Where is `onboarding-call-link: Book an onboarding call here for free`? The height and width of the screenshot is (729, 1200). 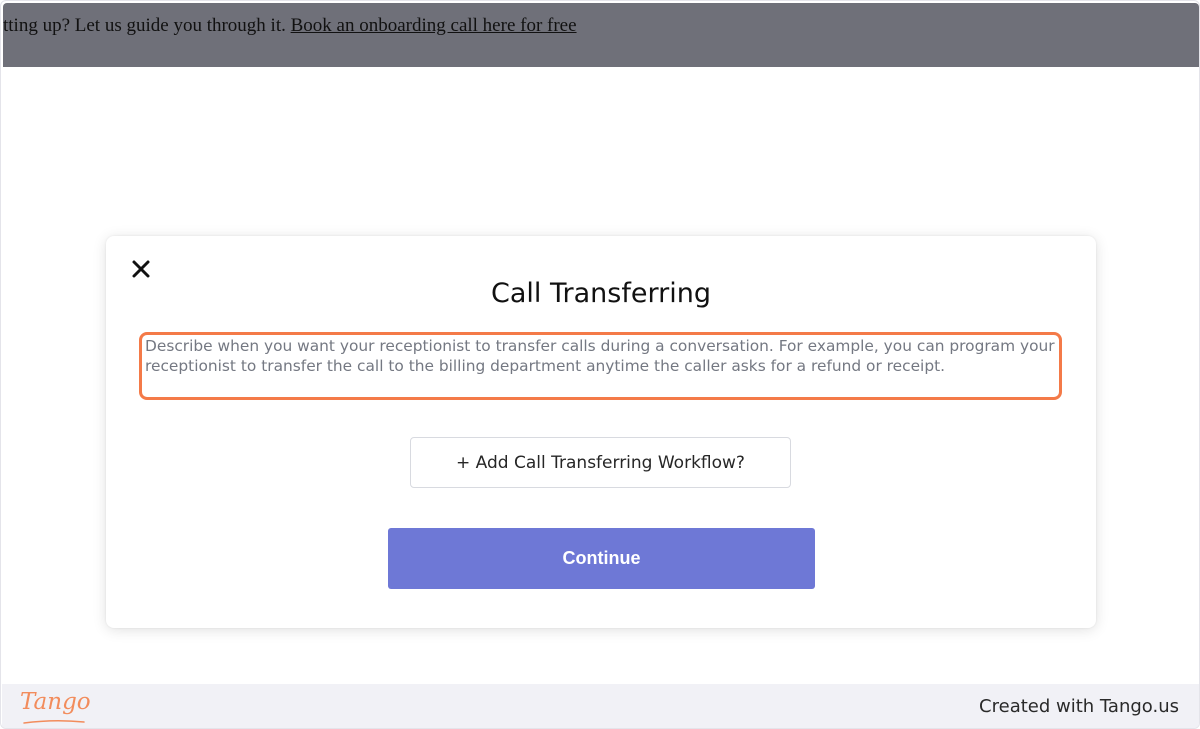
onboarding-call-link: Book an onboarding call here for free is located at coordinates (434, 25).